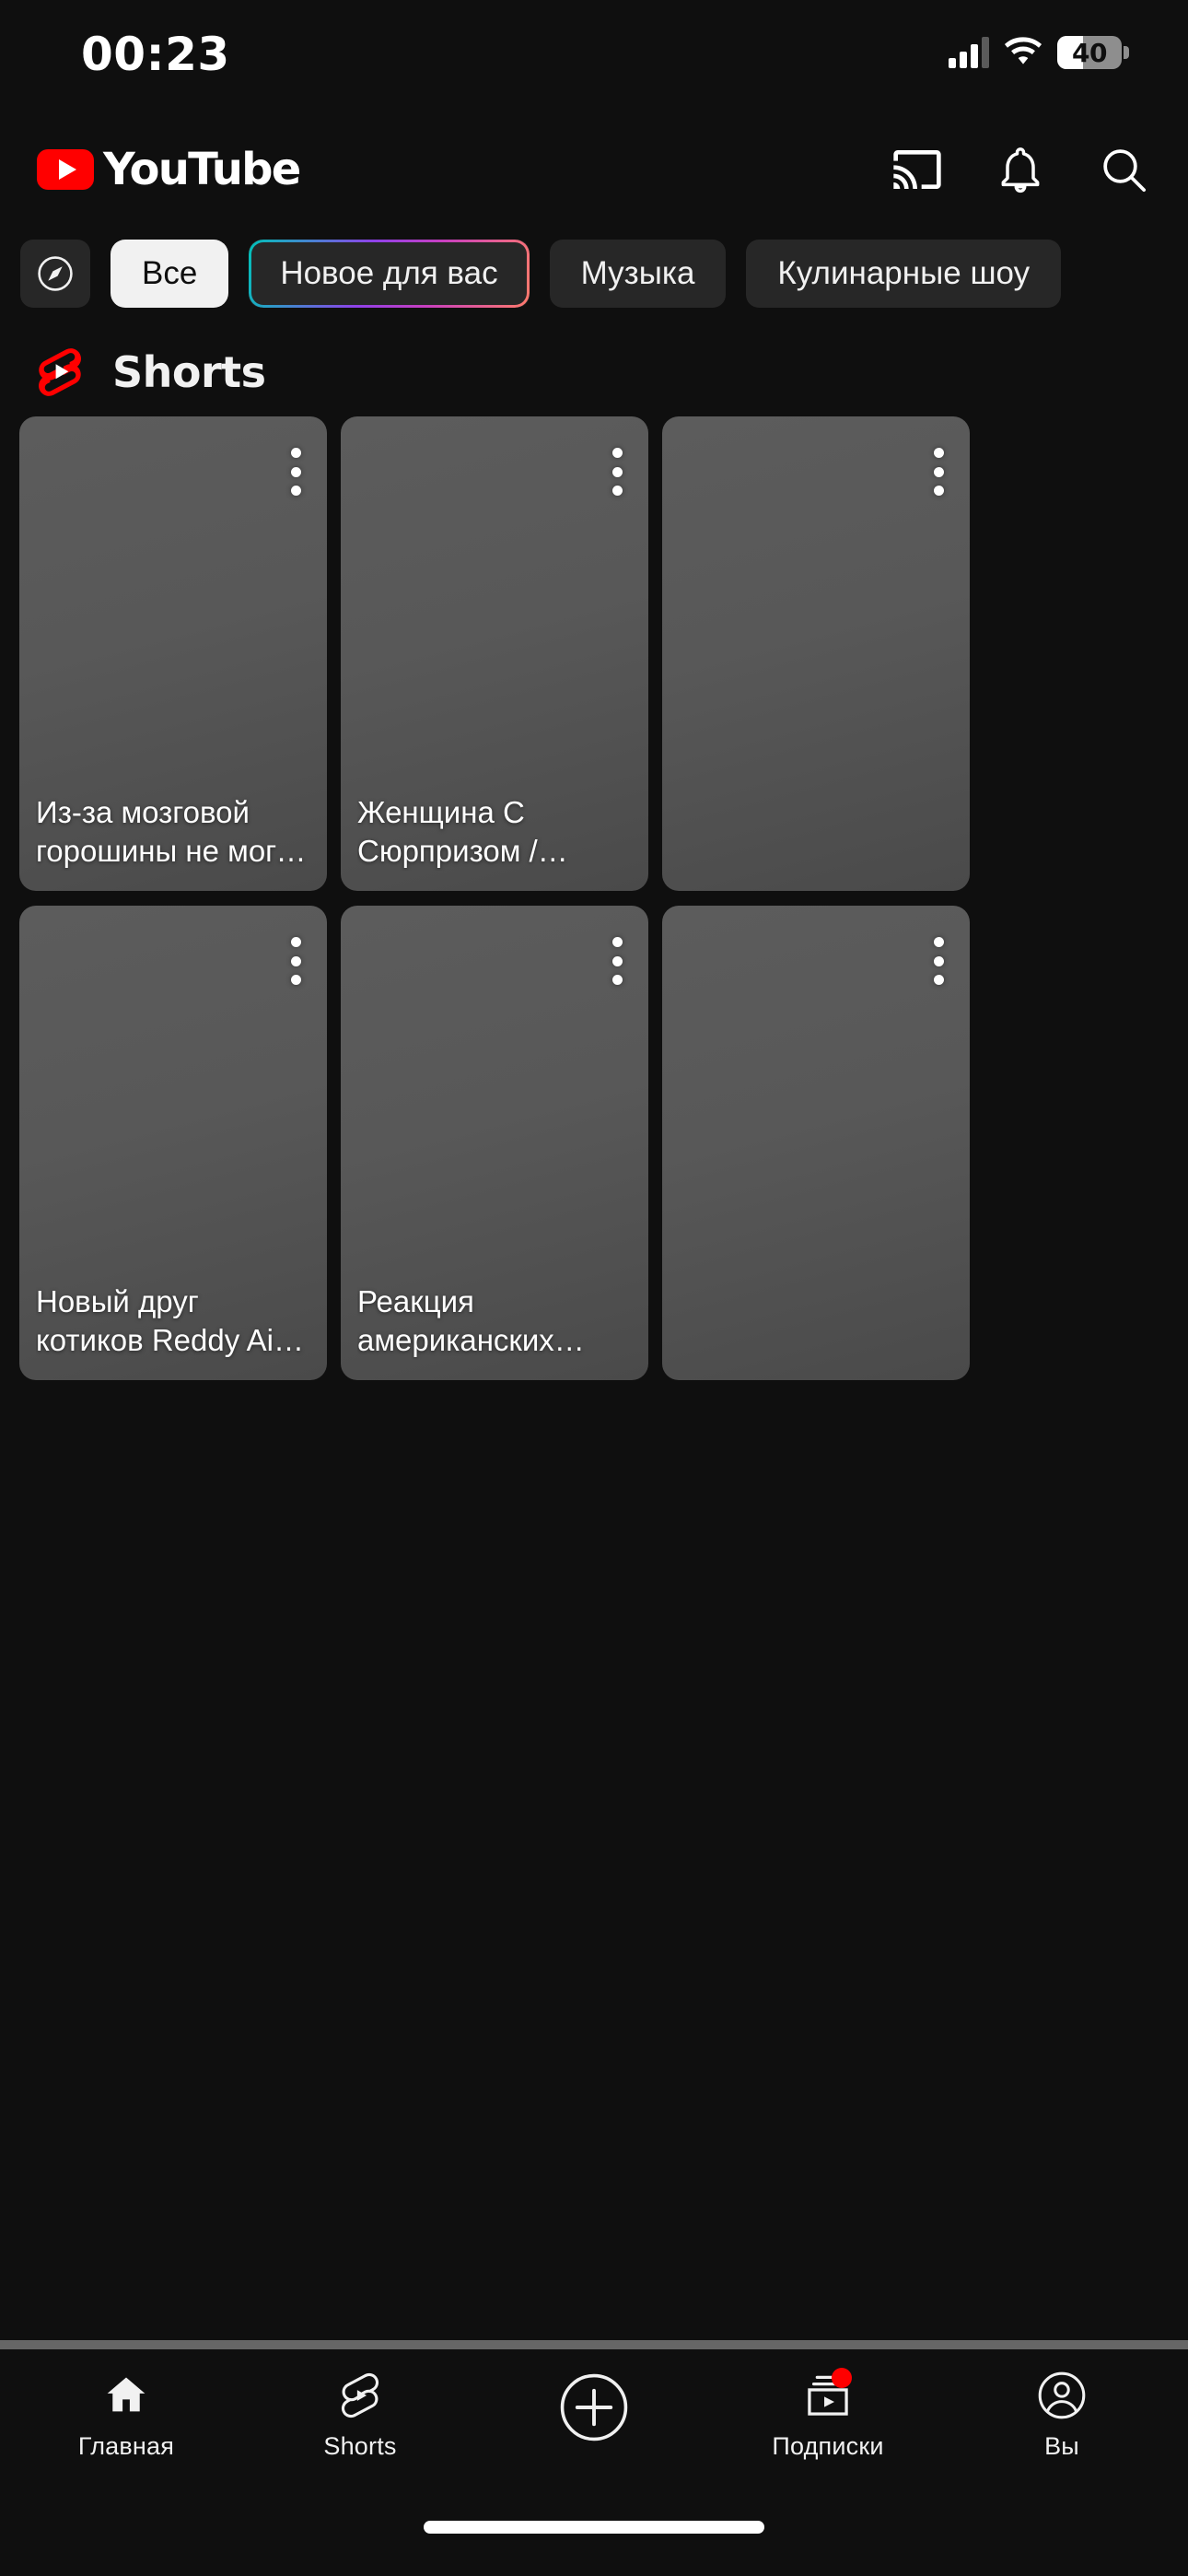 Image resolution: width=1188 pixels, height=2576 pixels. I want to click on battery-icon: 40, so click(1093, 52).